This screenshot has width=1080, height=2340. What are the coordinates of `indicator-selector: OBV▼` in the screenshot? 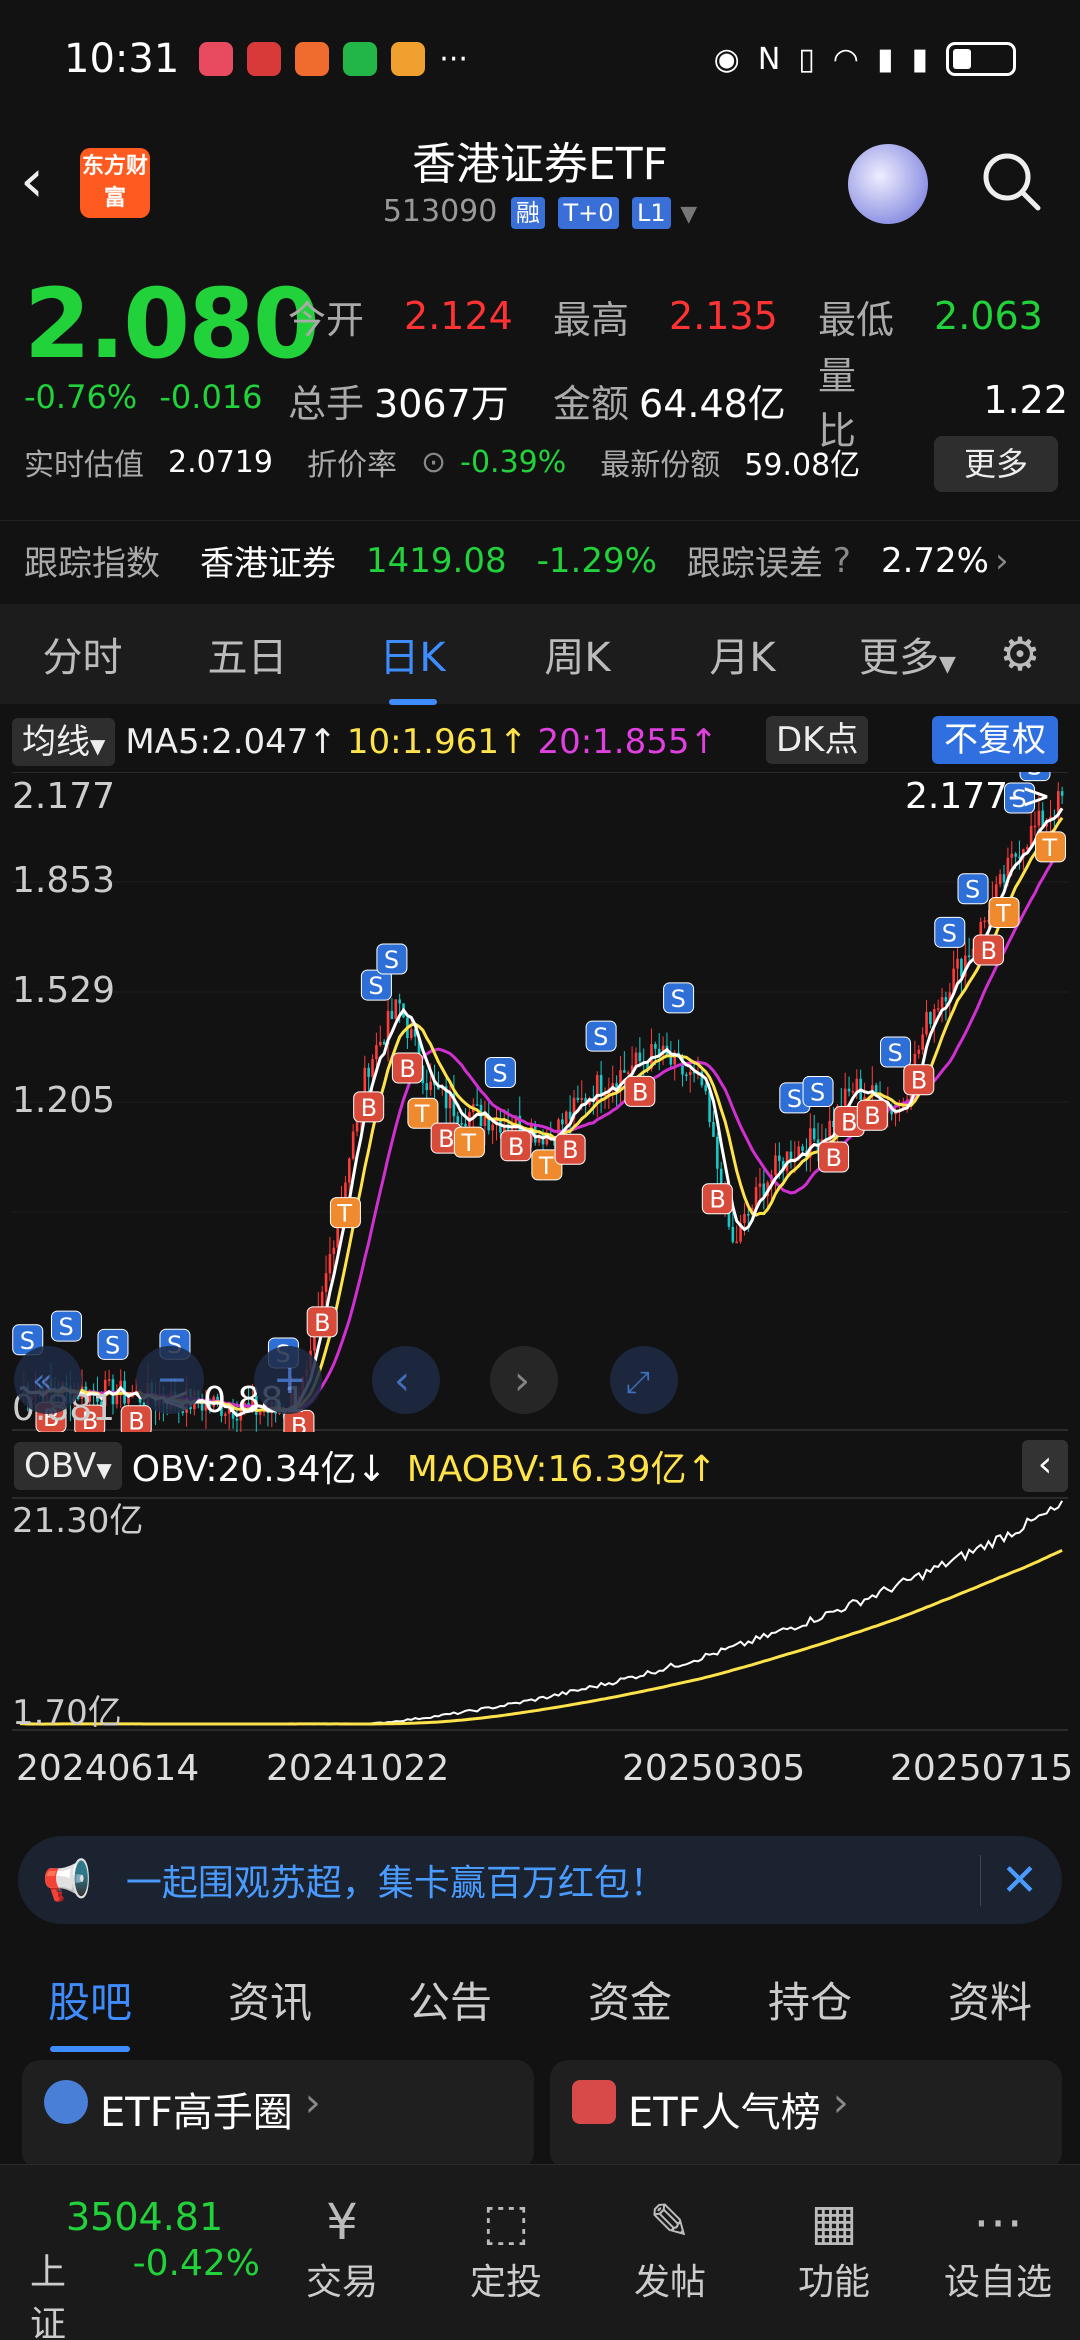 It's located at (68, 1466).